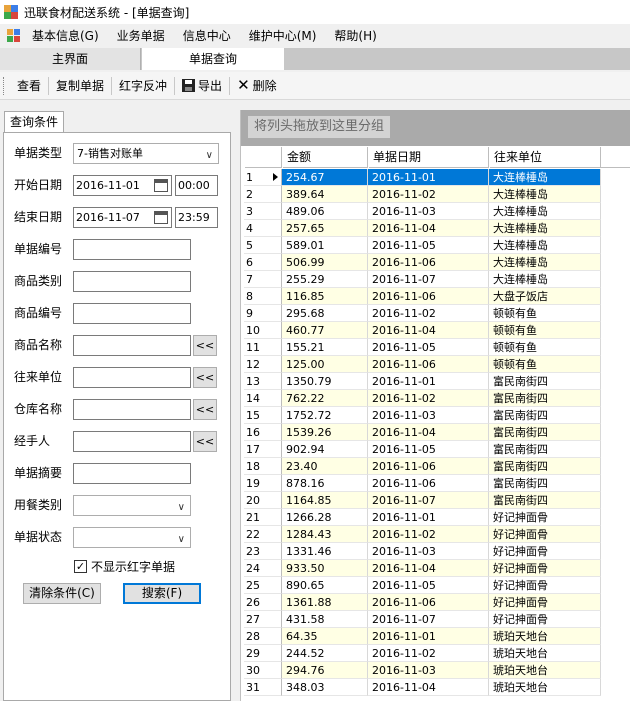 This screenshot has width=630, height=701. Describe the element at coordinates (428, 157) in the screenshot. I see `column-header-date: 单据日期` at that location.